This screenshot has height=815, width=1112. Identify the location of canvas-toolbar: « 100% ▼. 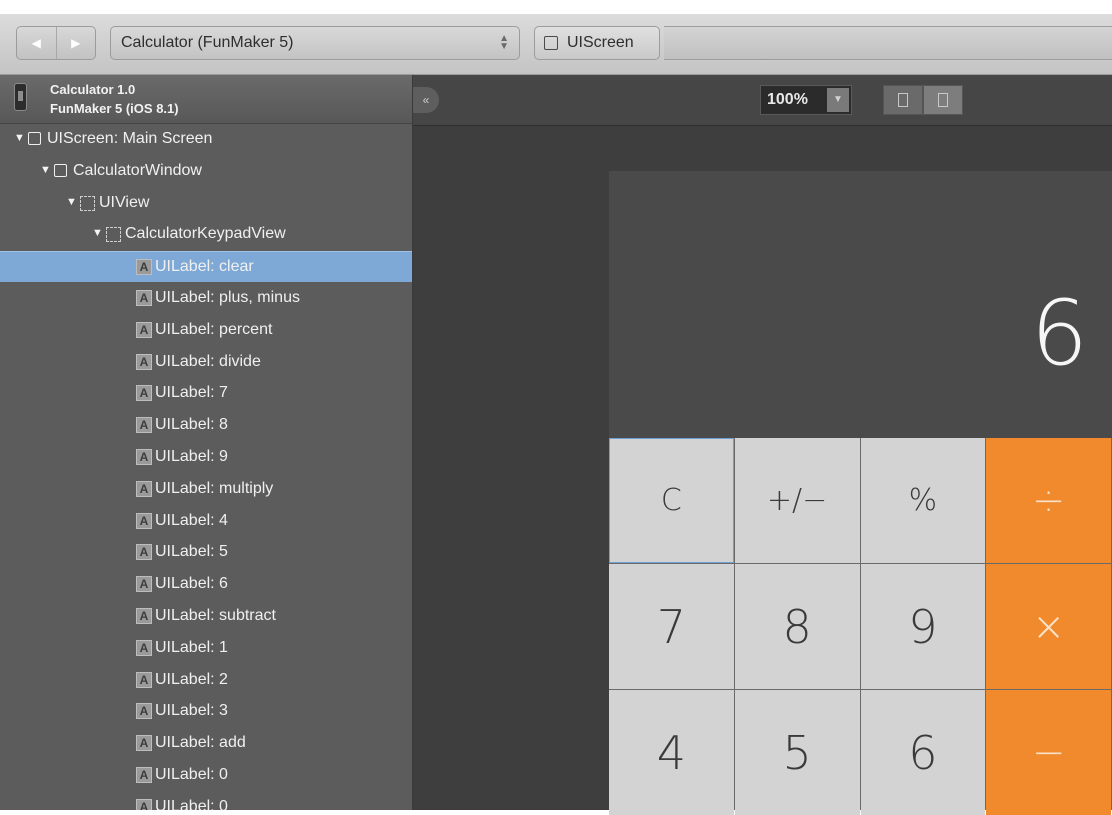
(762, 100).